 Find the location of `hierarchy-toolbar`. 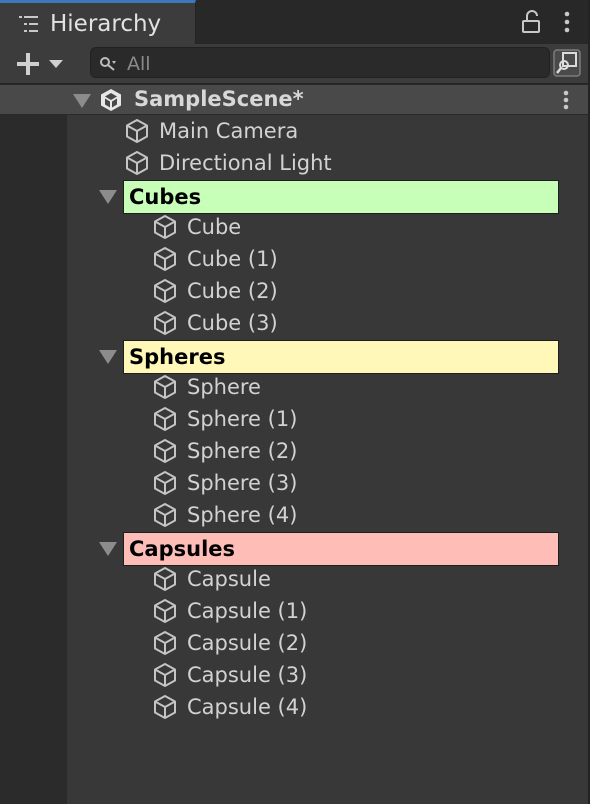

hierarchy-toolbar is located at coordinates (295, 64).